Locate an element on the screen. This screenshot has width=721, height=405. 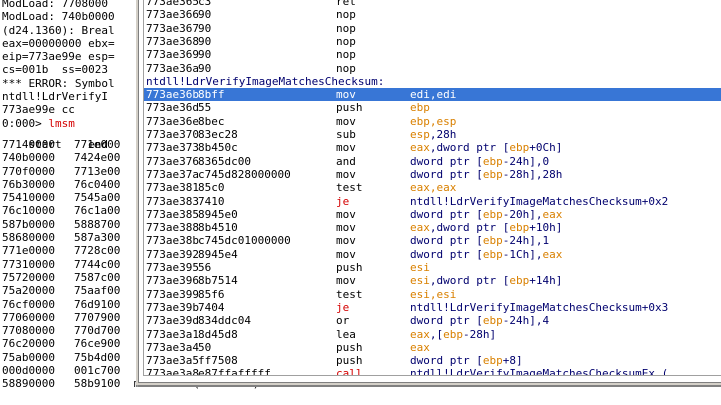
disasm-row: 773ae3a5 ff7508 push dword ptr [ebp+8] is located at coordinates (432, 360).